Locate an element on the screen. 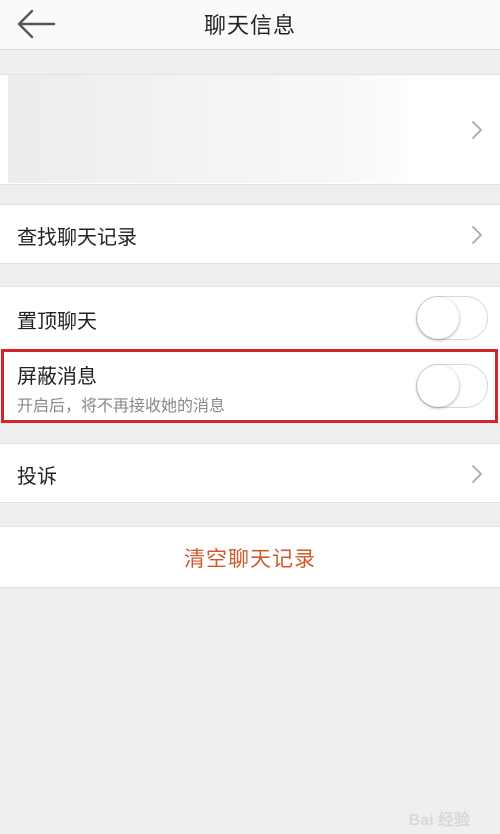  complaint-label: 投诉 is located at coordinates (37, 476).